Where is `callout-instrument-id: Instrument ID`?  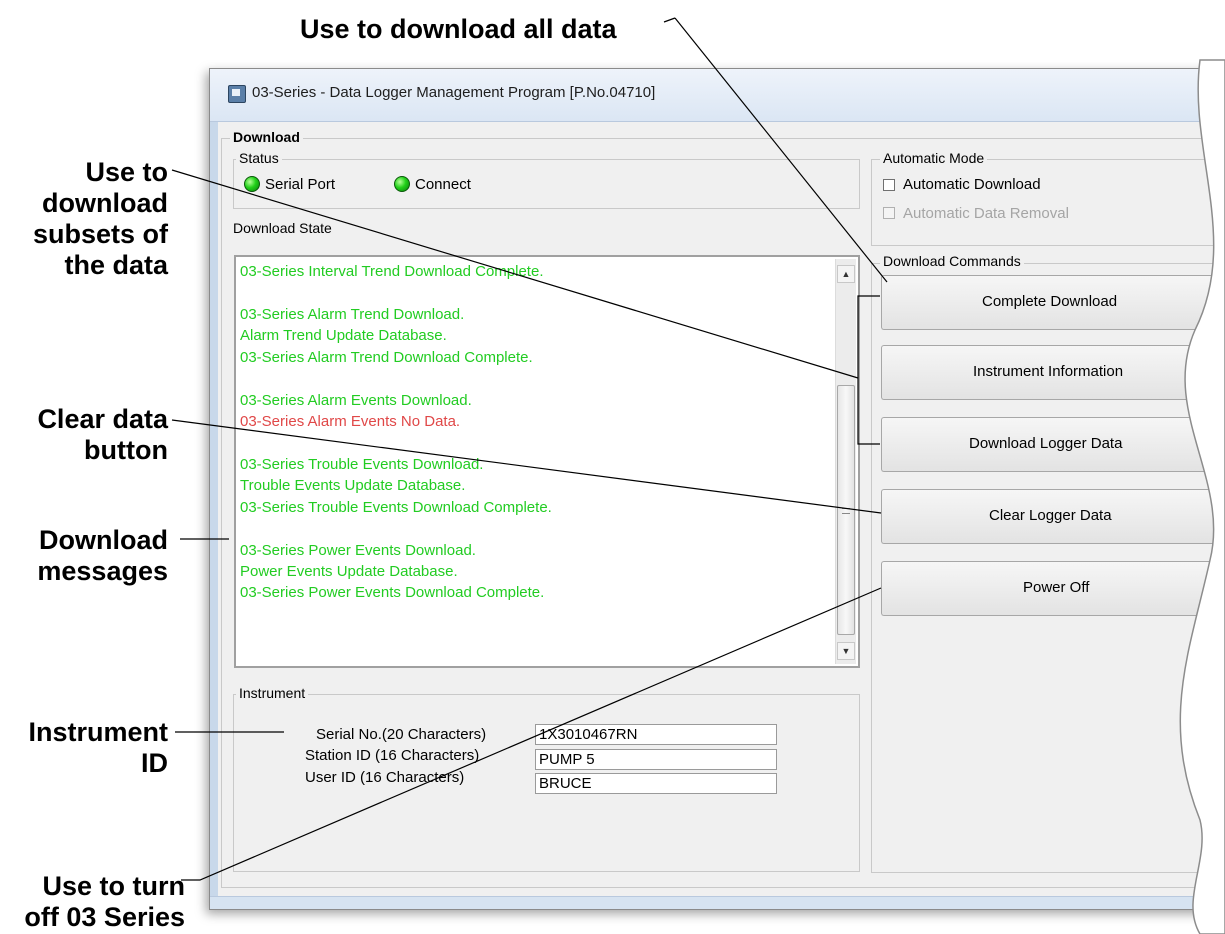
callout-instrument-id: Instrument ID is located at coordinates (98, 747).